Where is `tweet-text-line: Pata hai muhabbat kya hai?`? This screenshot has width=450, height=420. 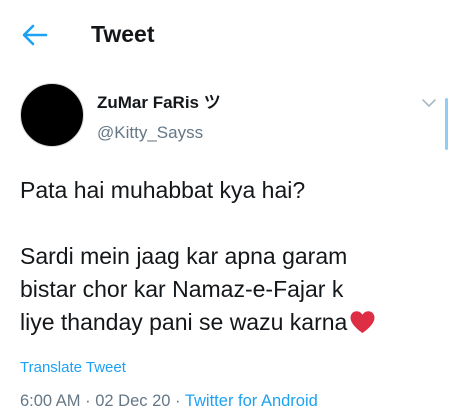 tweet-text-line: Pata hai muhabbat kya hai? is located at coordinates (163, 190).